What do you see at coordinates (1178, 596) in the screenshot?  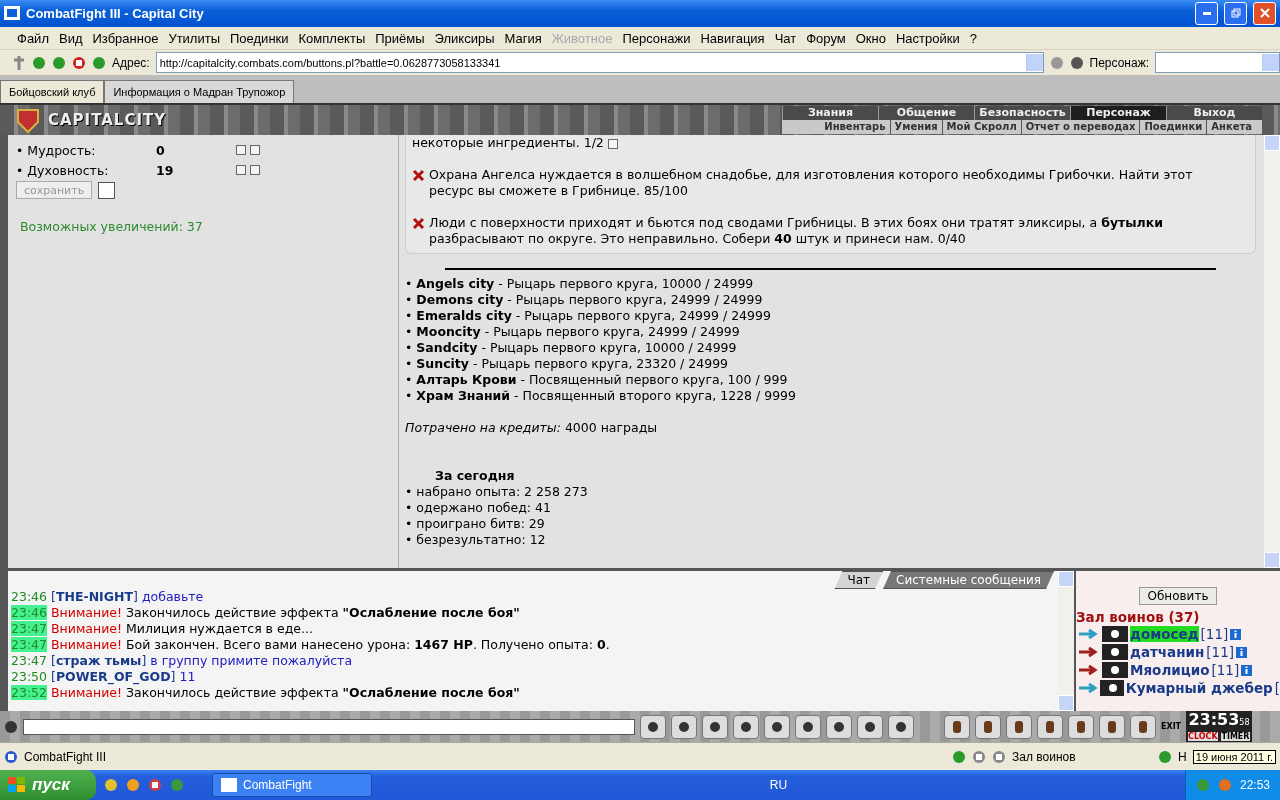 I see `refresh-button: Обновить` at bounding box center [1178, 596].